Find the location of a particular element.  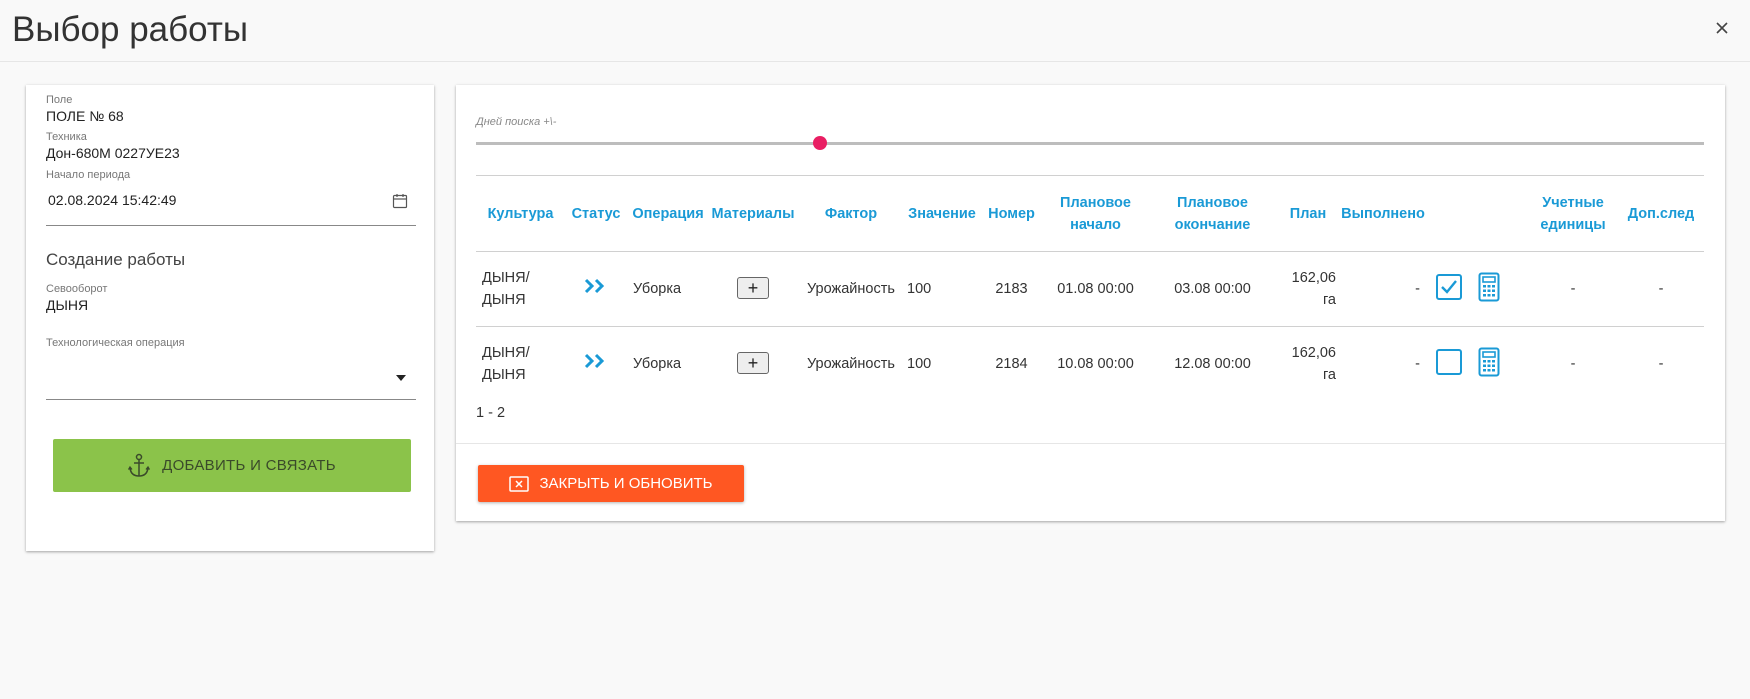

table-row: ДЫНЯ/ ДЫНЯ Уборка + Урожайность 100 2184 is located at coordinates (1090, 364).